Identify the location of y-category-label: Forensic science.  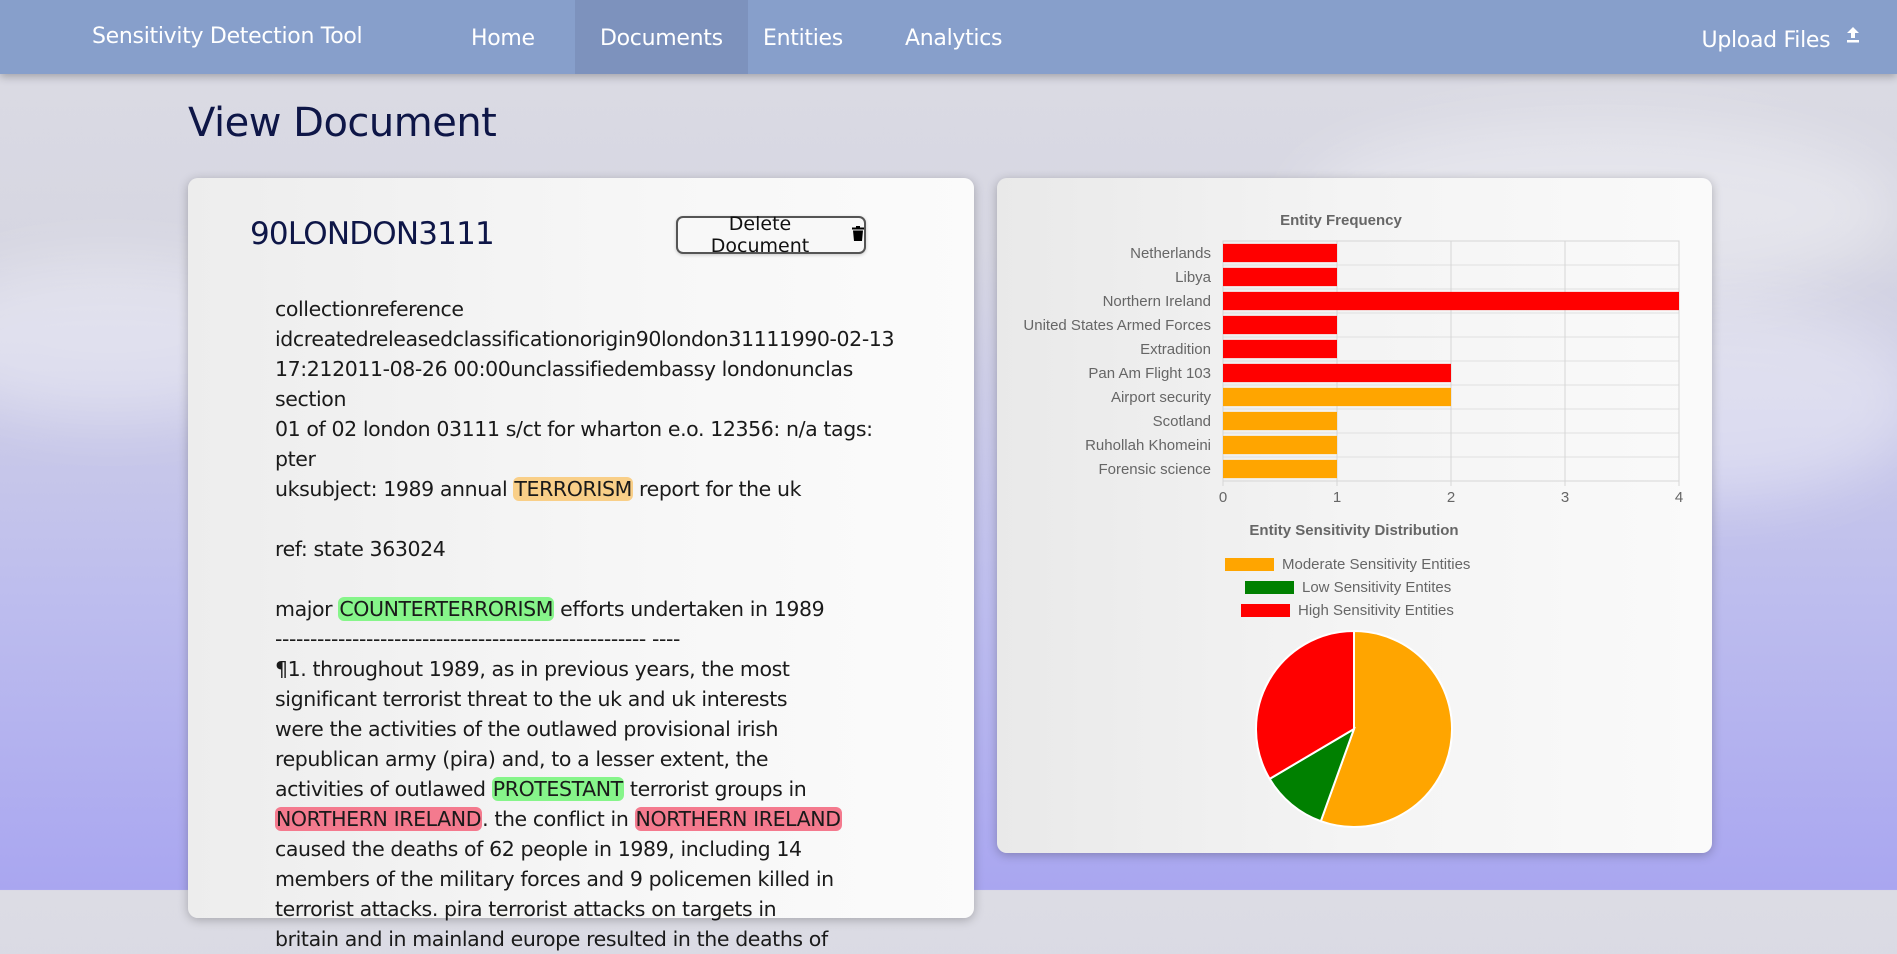
(1154, 469).